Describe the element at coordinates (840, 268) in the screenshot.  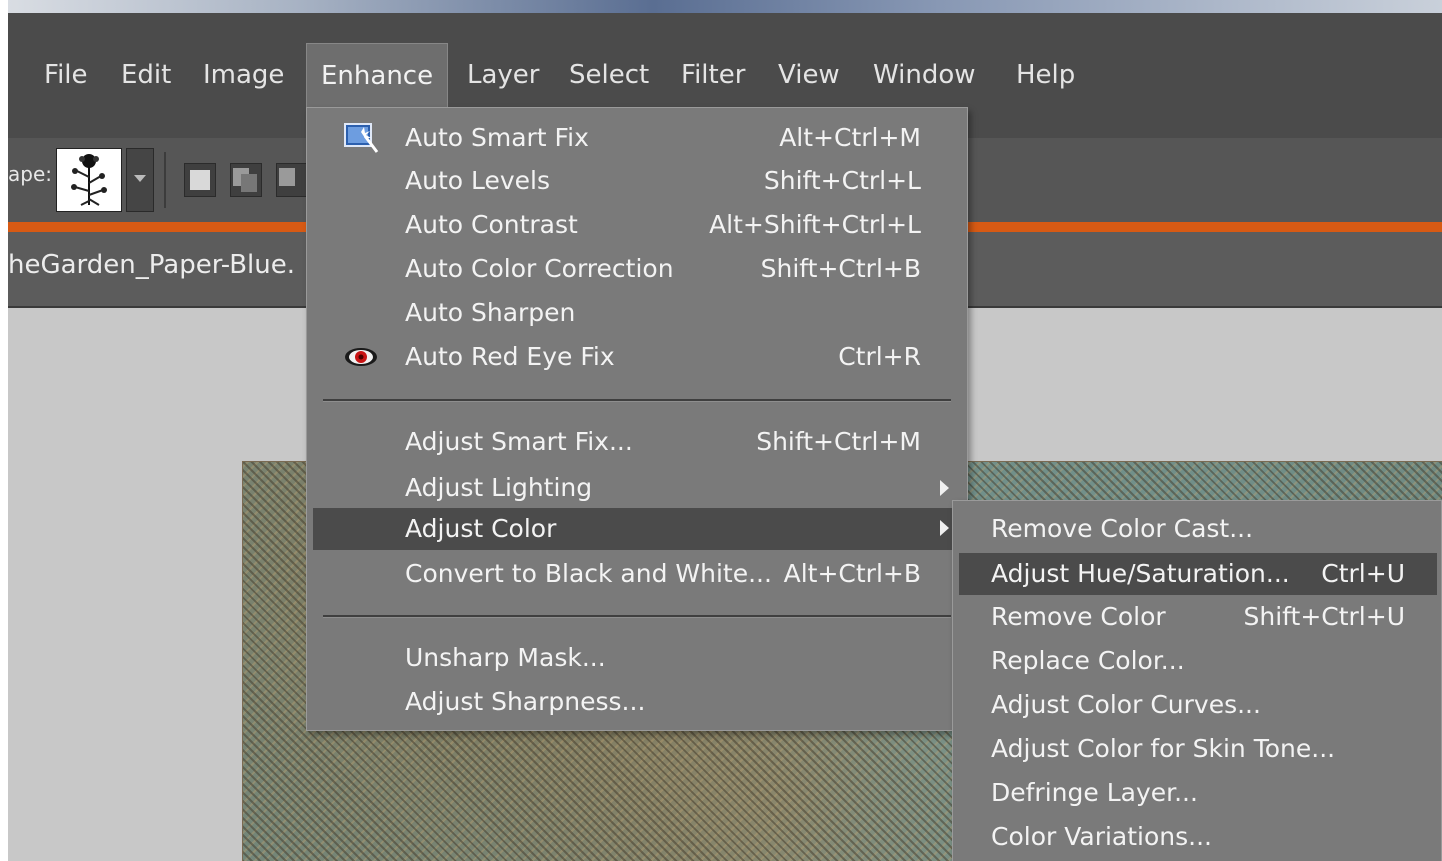
I see `menu-item-shortcut: Shift+Ctrl+B` at that location.